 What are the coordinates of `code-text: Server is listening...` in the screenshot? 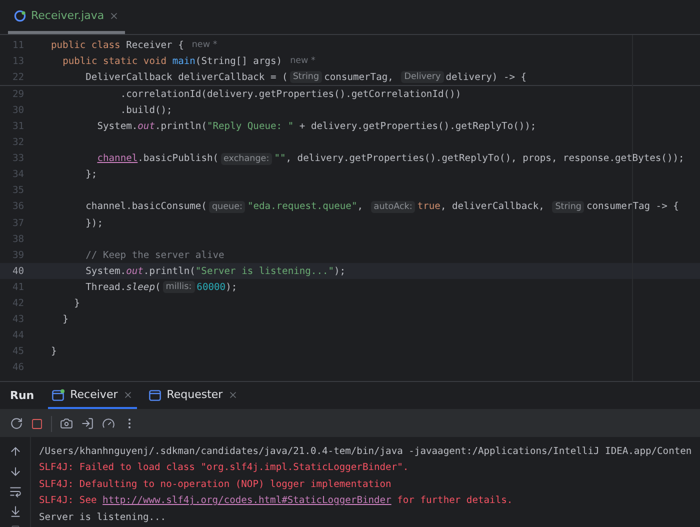 It's located at (102, 517).